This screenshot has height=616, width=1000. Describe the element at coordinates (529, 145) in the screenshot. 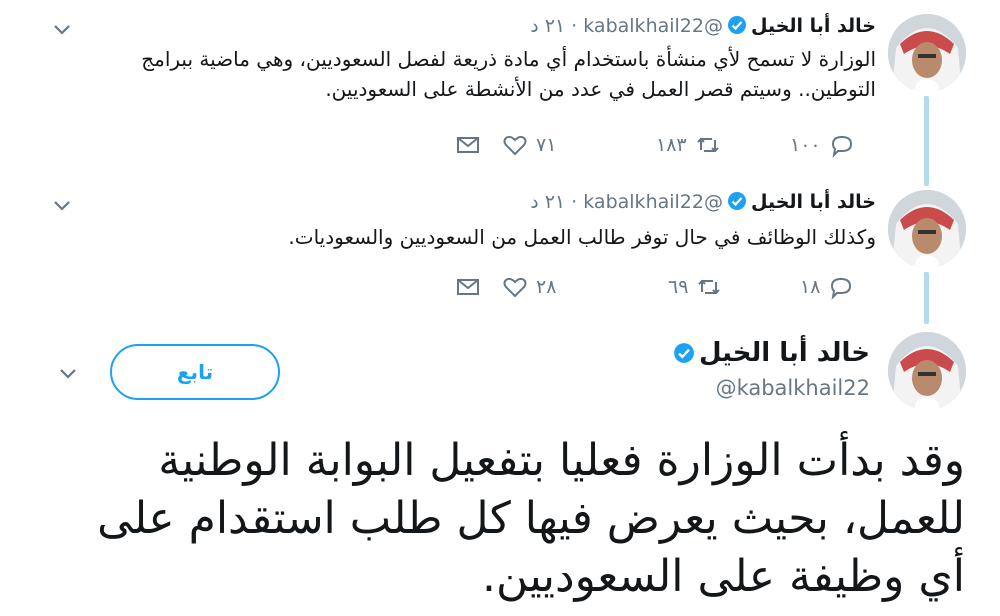

I see `like-button: ٧١` at that location.